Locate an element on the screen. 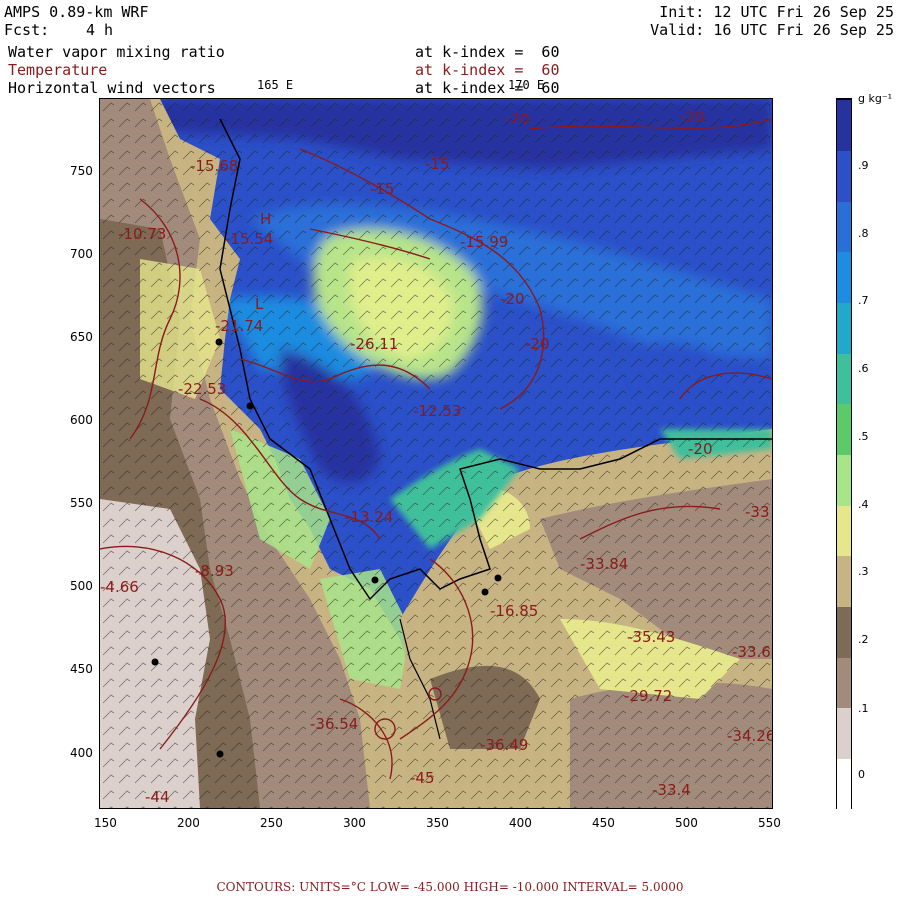 This screenshot has width=900, height=900. contour-label: -22.53 is located at coordinates (202, 389).